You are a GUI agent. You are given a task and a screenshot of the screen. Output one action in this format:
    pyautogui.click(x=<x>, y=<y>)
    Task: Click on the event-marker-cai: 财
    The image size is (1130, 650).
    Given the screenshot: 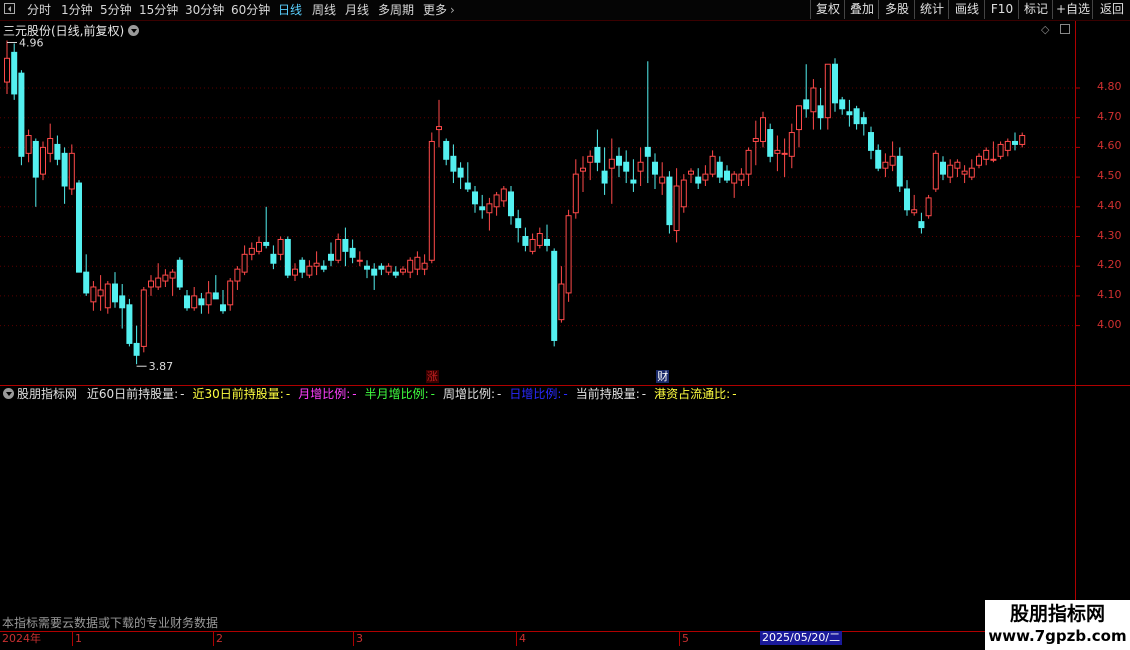 What is the action you would take?
    pyautogui.click(x=663, y=376)
    